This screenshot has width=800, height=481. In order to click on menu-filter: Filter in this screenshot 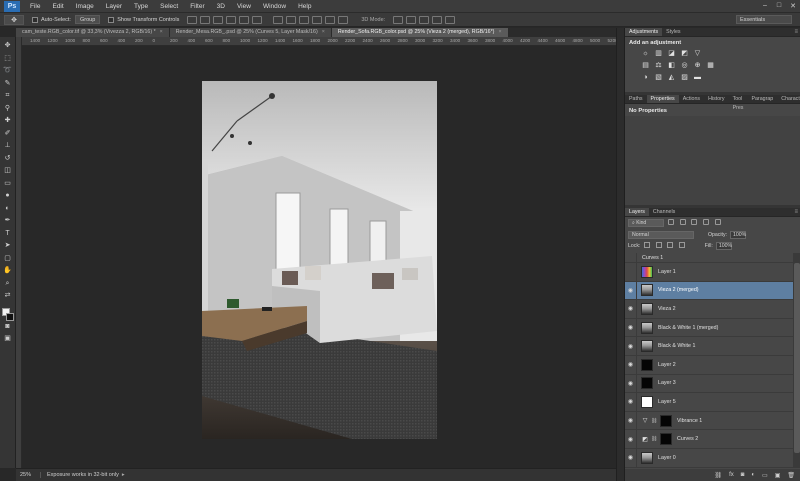, I will do `click(197, 6)`.